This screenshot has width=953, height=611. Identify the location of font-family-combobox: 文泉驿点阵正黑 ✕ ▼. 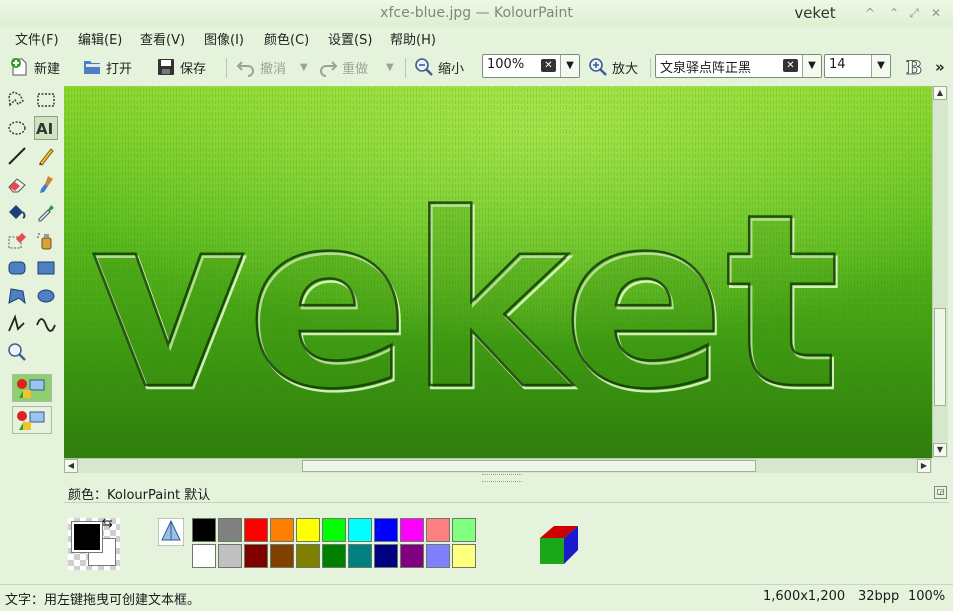
(738, 66).